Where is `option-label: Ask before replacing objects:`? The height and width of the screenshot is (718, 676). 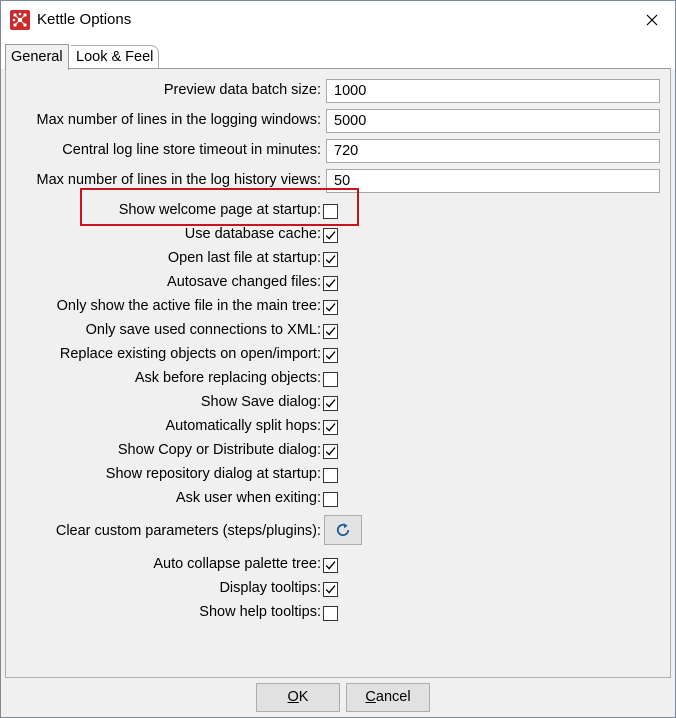
option-label: Ask before replacing objects: is located at coordinates (227, 378).